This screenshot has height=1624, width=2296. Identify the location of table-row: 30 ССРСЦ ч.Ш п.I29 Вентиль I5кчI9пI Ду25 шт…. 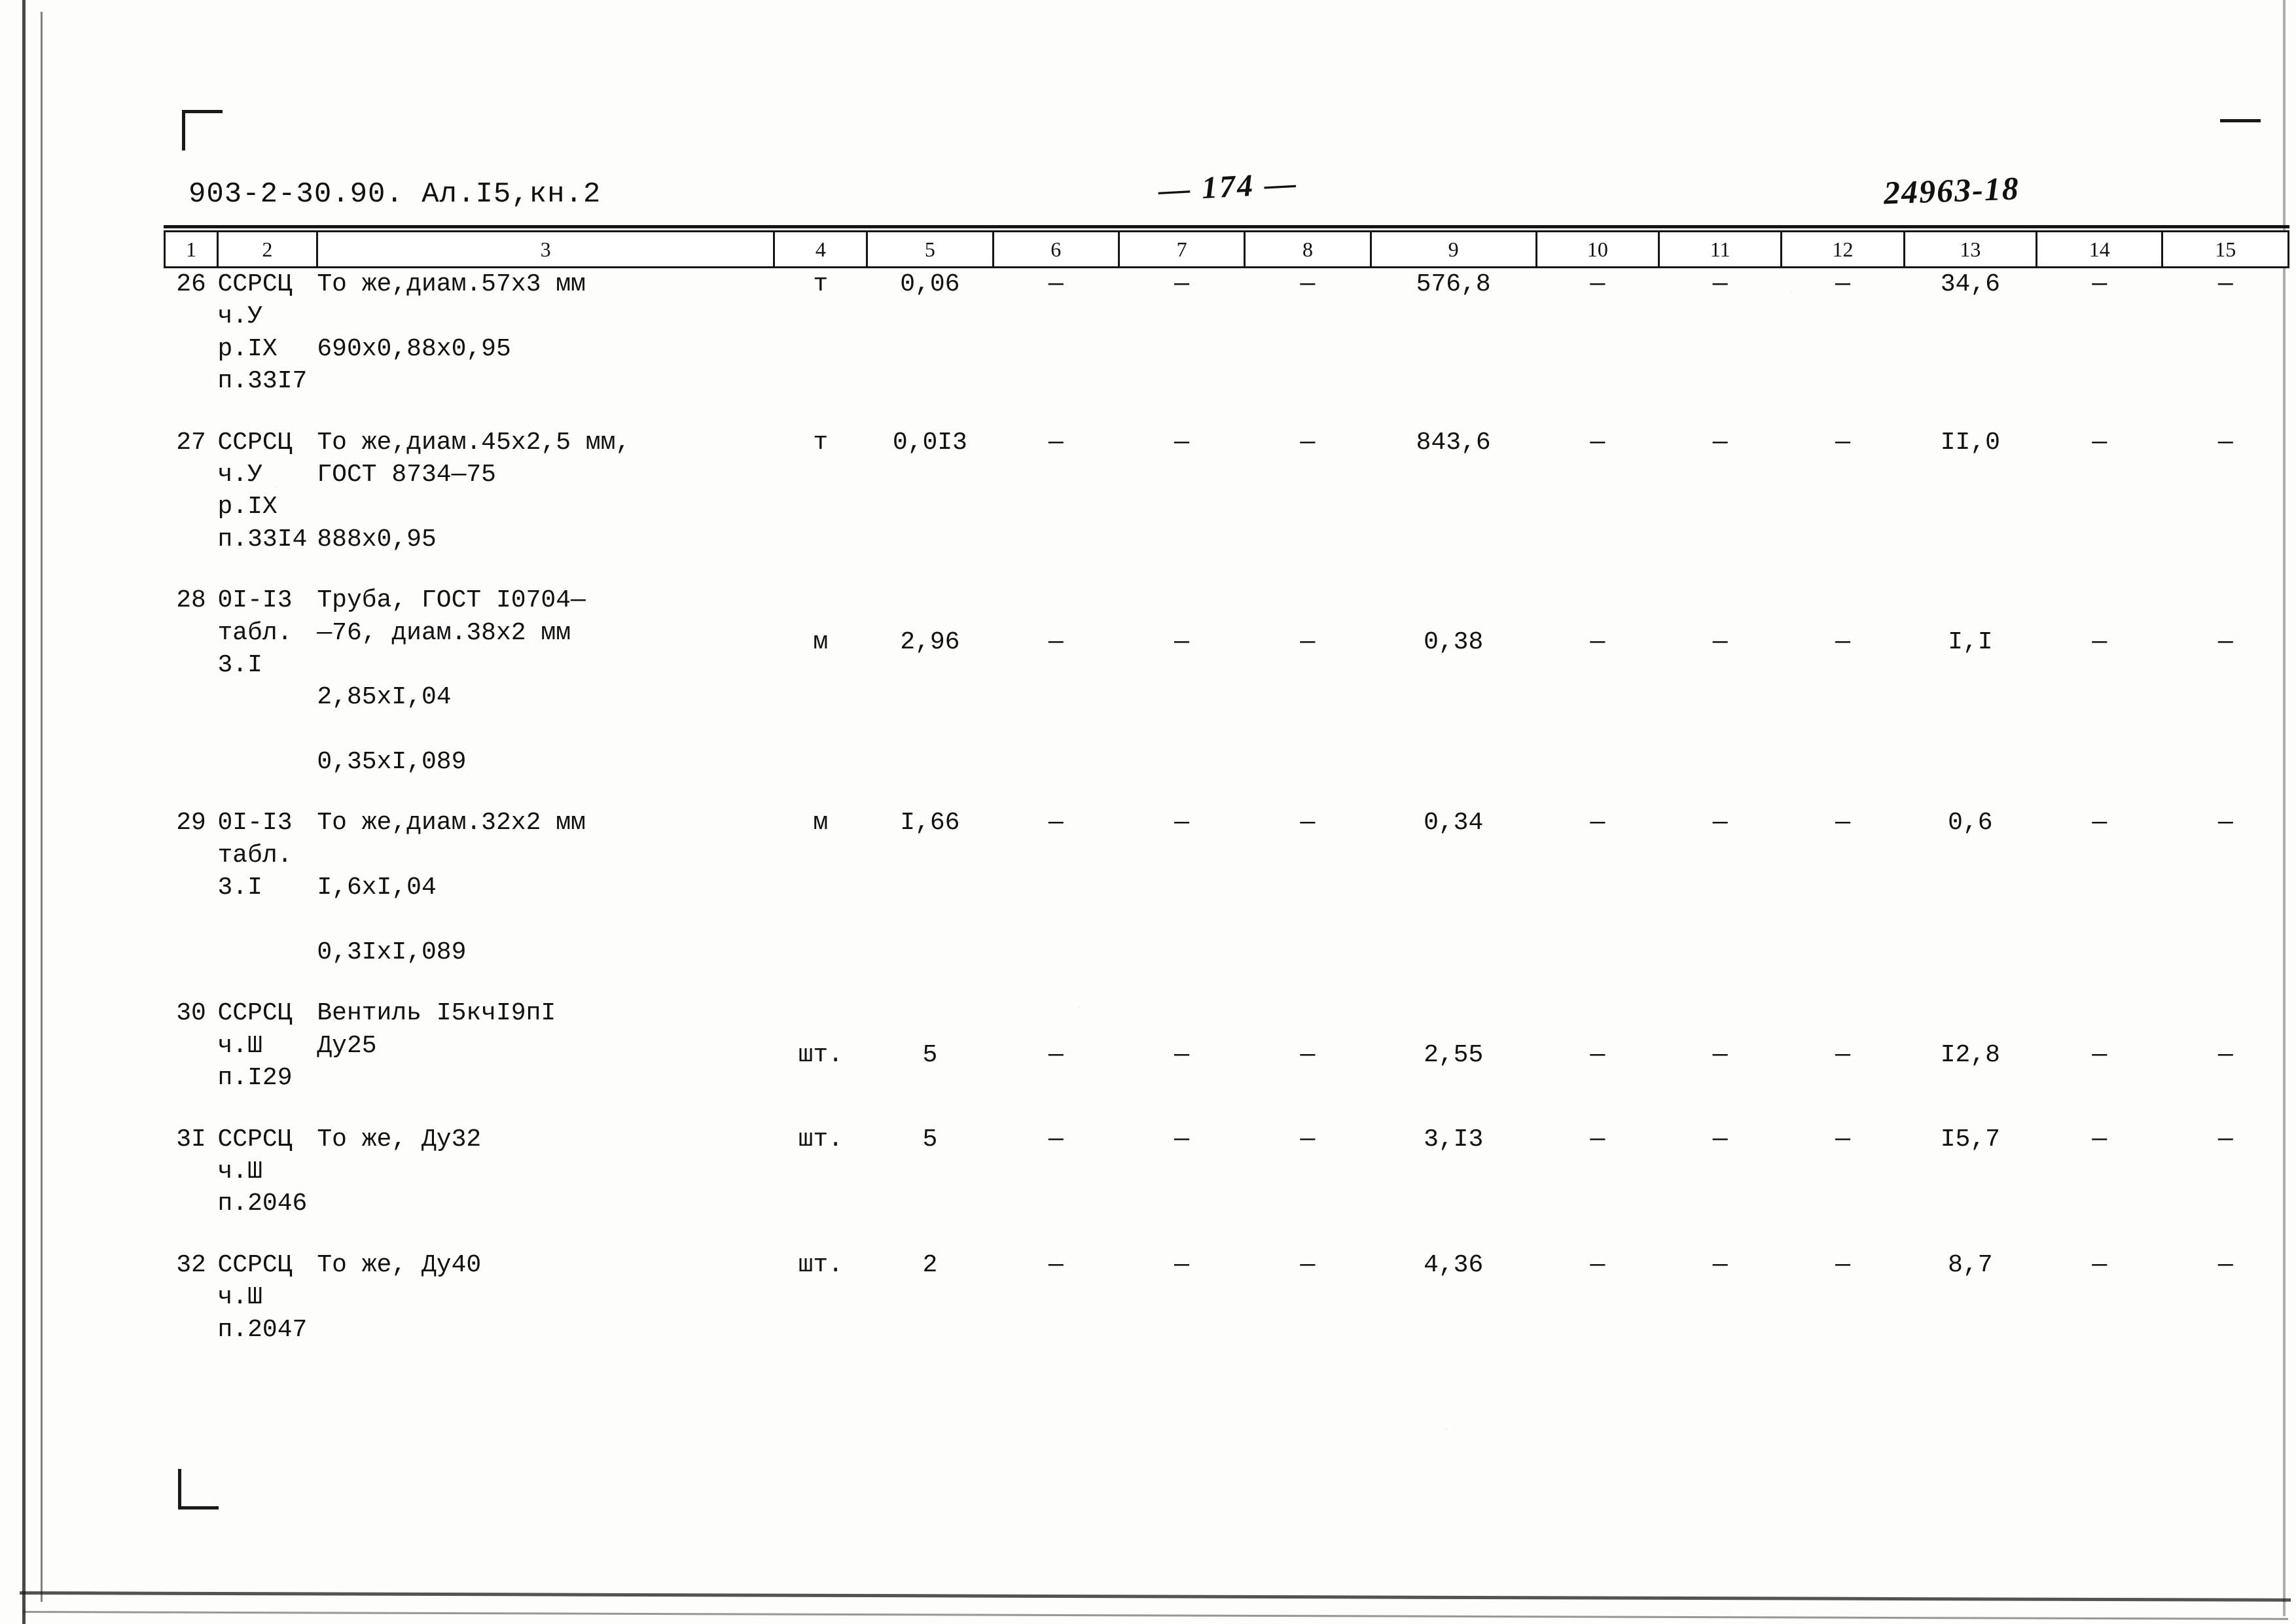
(1227, 1045).